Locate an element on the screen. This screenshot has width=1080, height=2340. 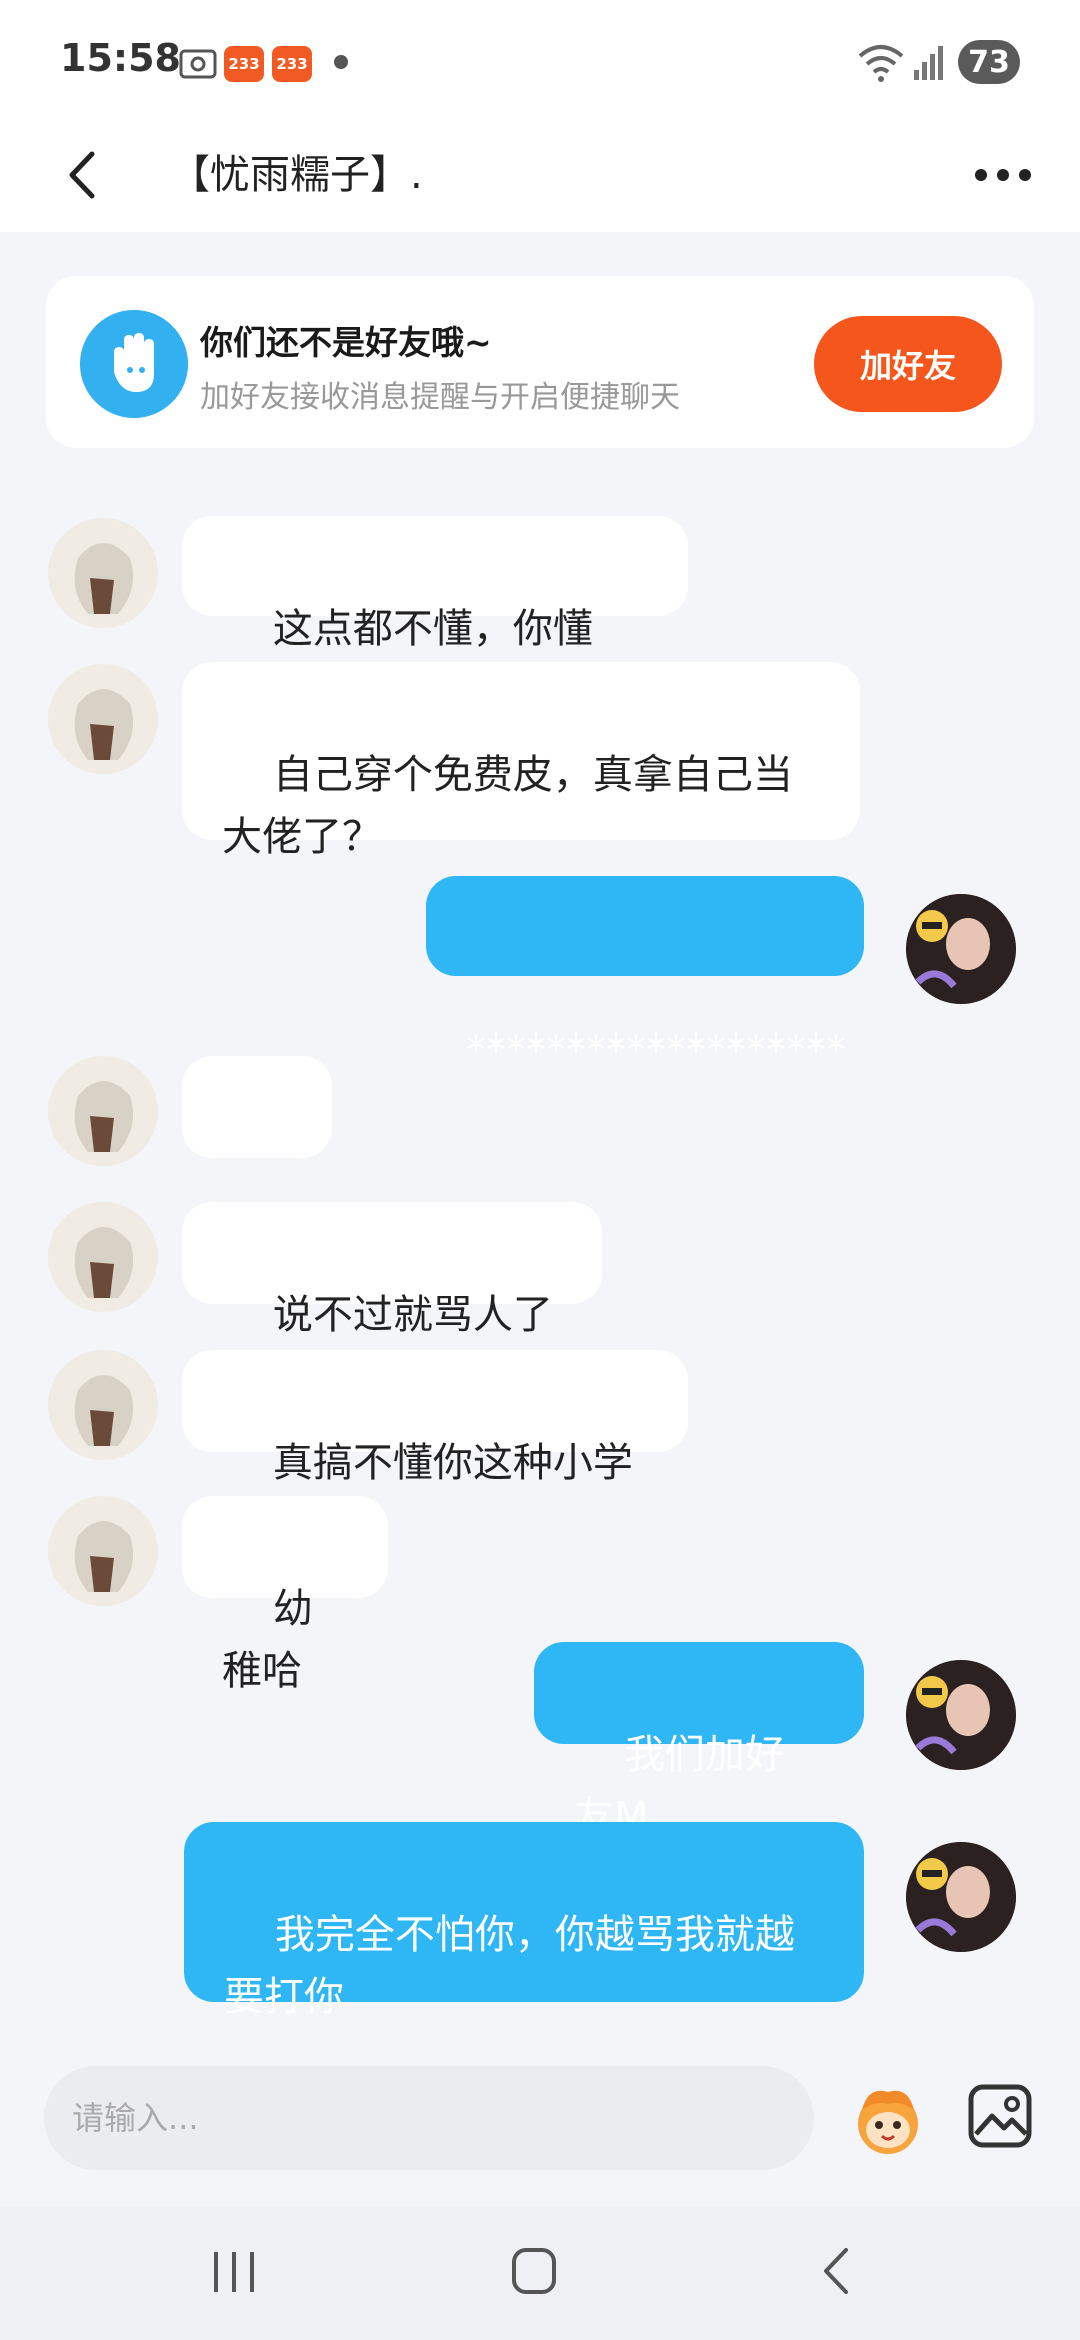
message-text: 自己穿个免费皮，真拿自己当大佬了？ is located at coordinates (507, 806).